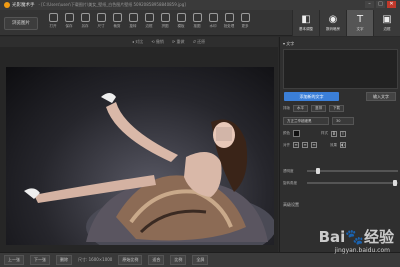 The height and width of the screenshot is (267, 400). What do you see at coordinates (394, 183) in the screenshot?
I see `rotation-slider-thumb` at bounding box center [394, 183].